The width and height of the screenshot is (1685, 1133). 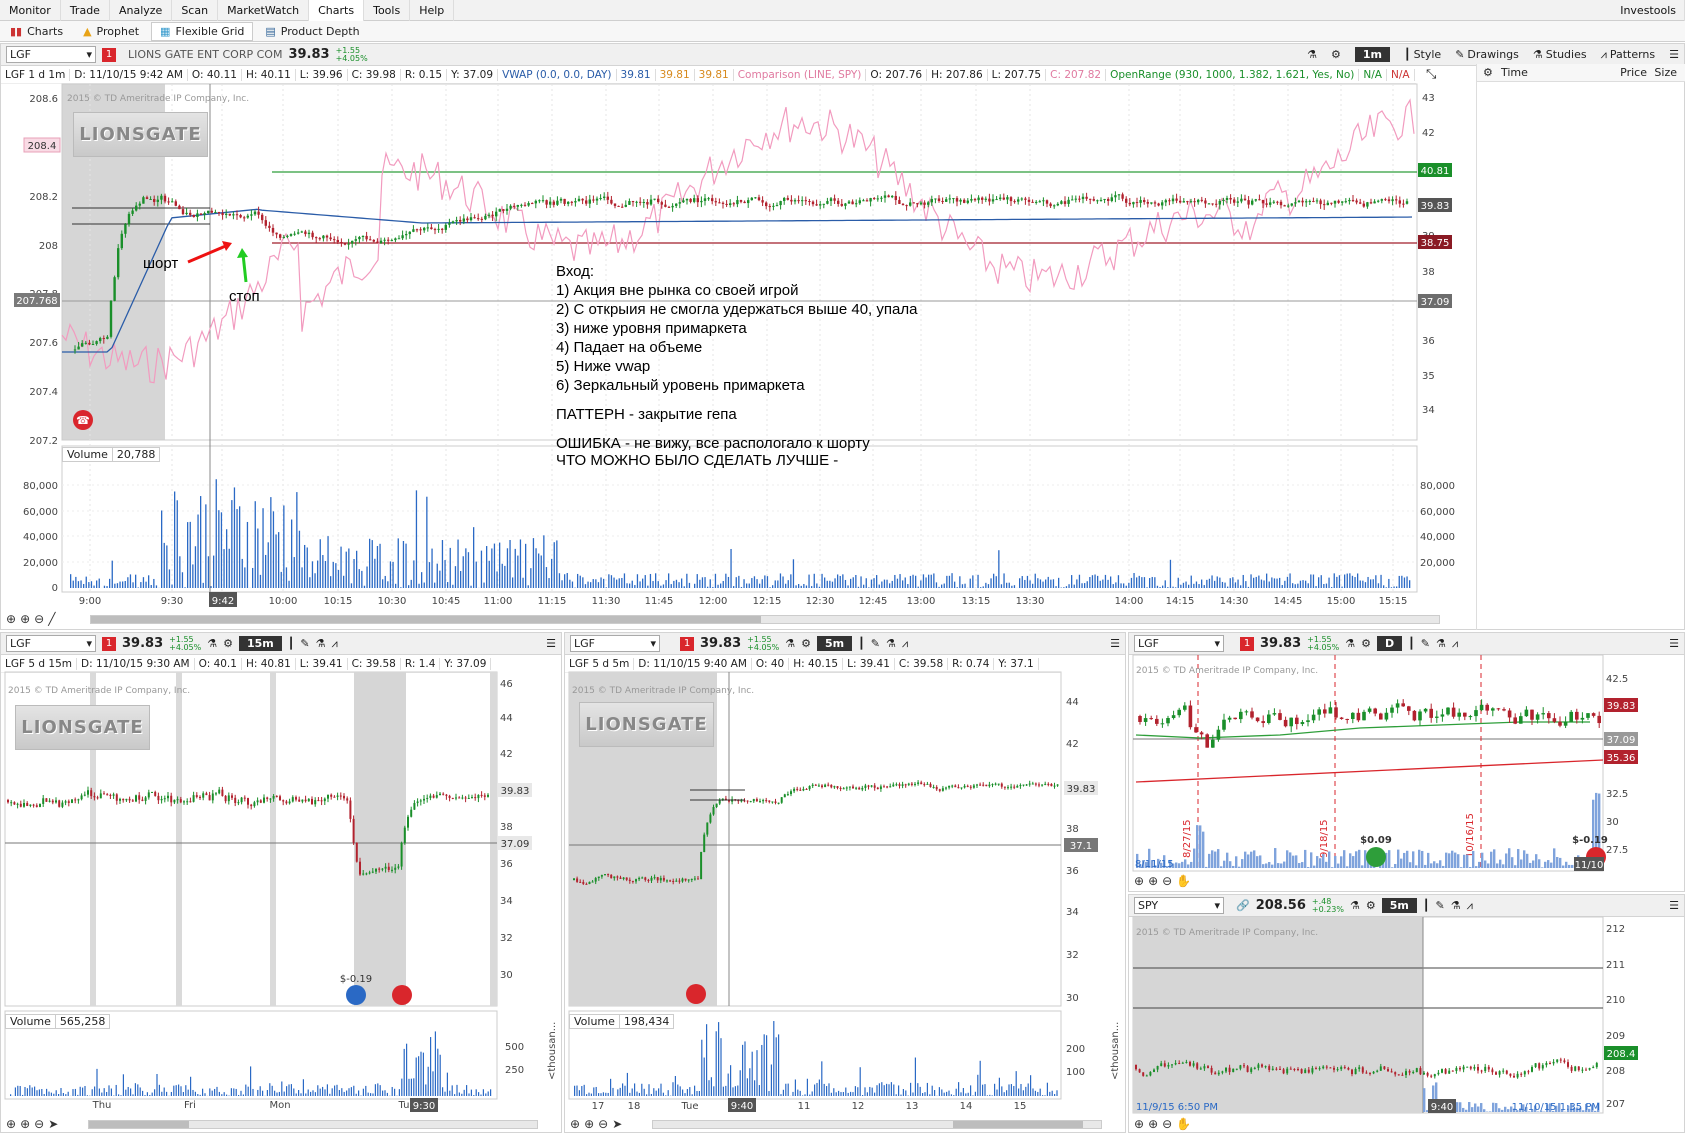 What do you see at coordinates (1243, 905) in the screenshot?
I see `link-icon: 🔗` at bounding box center [1243, 905].